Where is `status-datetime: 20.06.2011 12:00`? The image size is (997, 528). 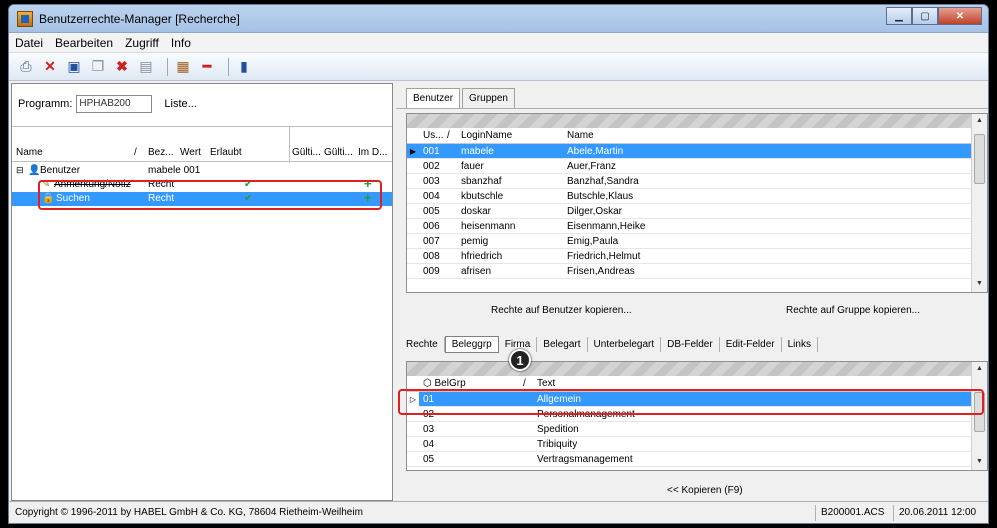
status-datetime: 20.06.2011 12:00 is located at coordinates (938, 512).